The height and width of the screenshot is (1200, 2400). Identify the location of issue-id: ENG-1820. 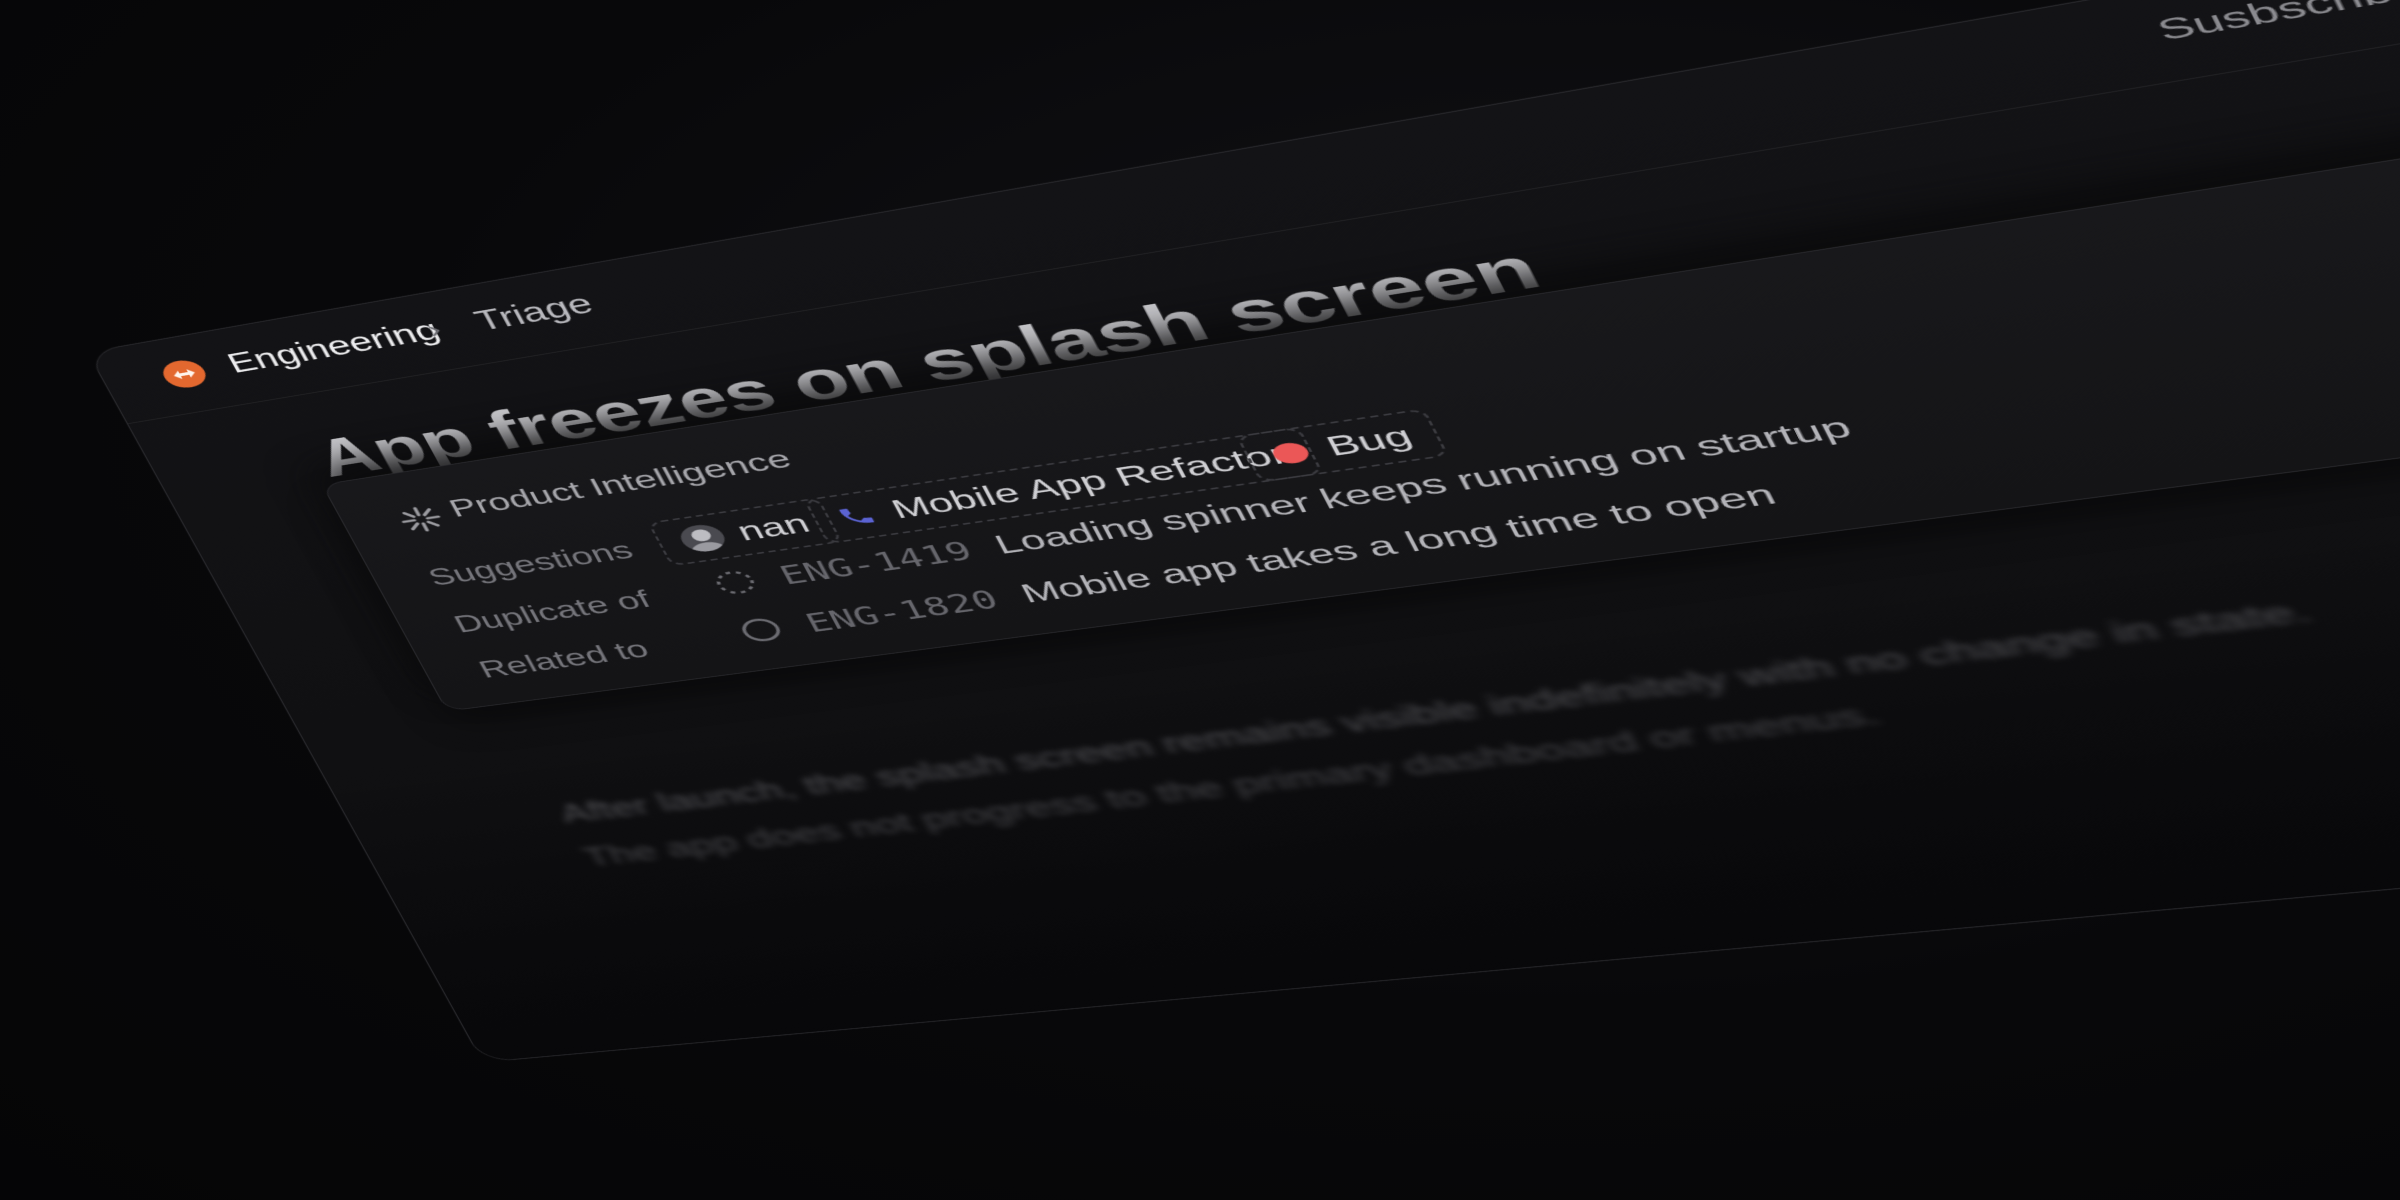
(901, 611).